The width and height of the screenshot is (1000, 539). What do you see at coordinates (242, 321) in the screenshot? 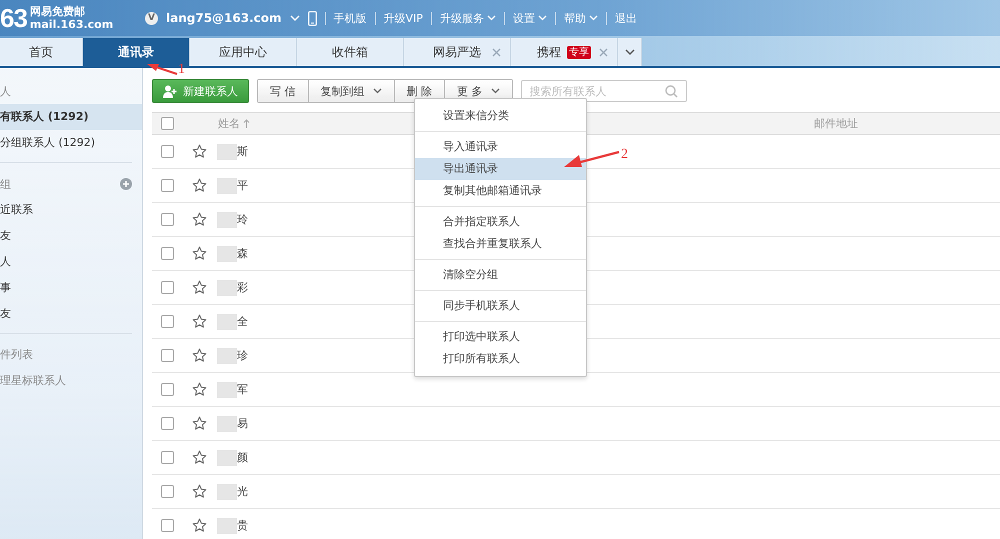
I see `contact-name: 全` at bounding box center [242, 321].